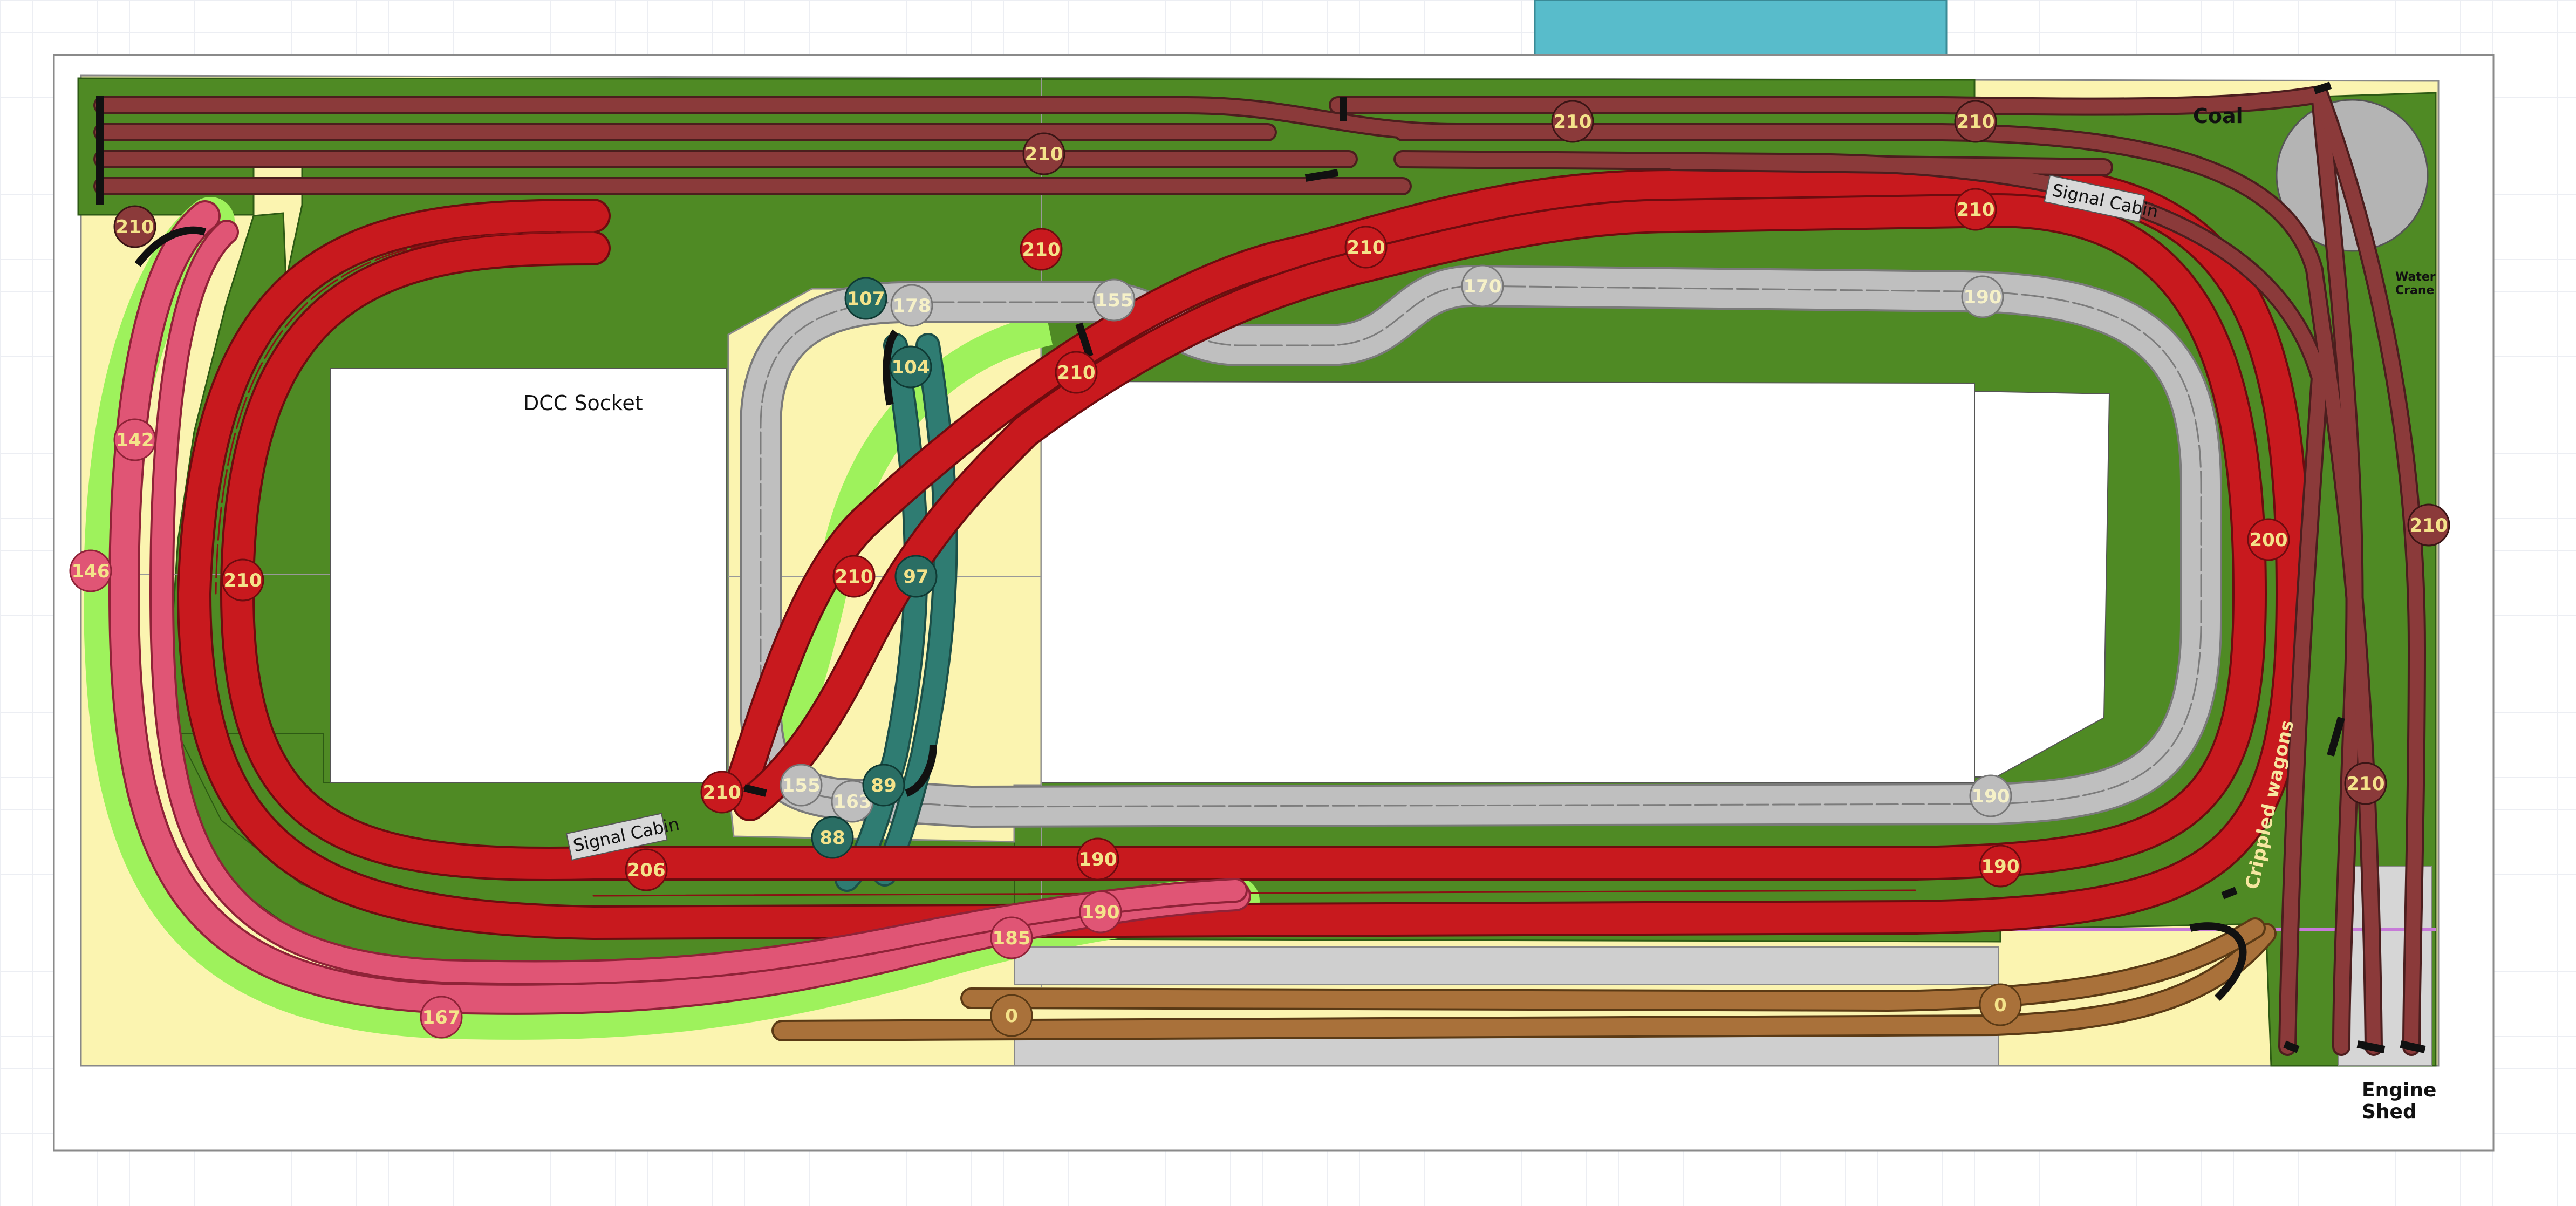 The height and width of the screenshot is (1206, 2576). I want to click on height-marker-value: 200, so click(2269, 540).